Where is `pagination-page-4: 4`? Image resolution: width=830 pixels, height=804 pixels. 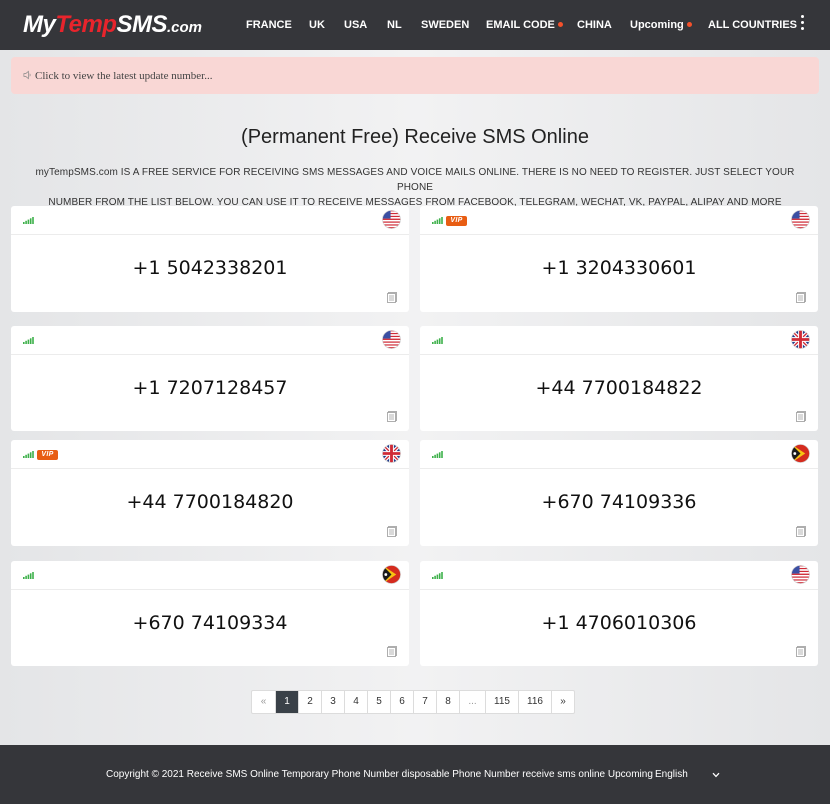
pagination-page-4: 4 is located at coordinates (355, 702).